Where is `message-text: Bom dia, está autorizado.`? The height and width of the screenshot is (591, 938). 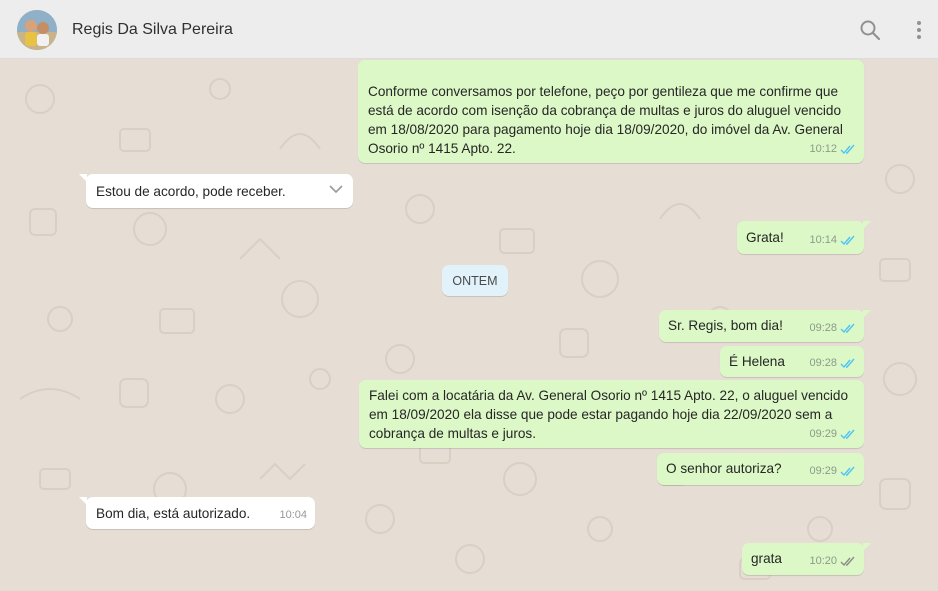
message-text: Bom dia, está autorizado. is located at coordinates (173, 513).